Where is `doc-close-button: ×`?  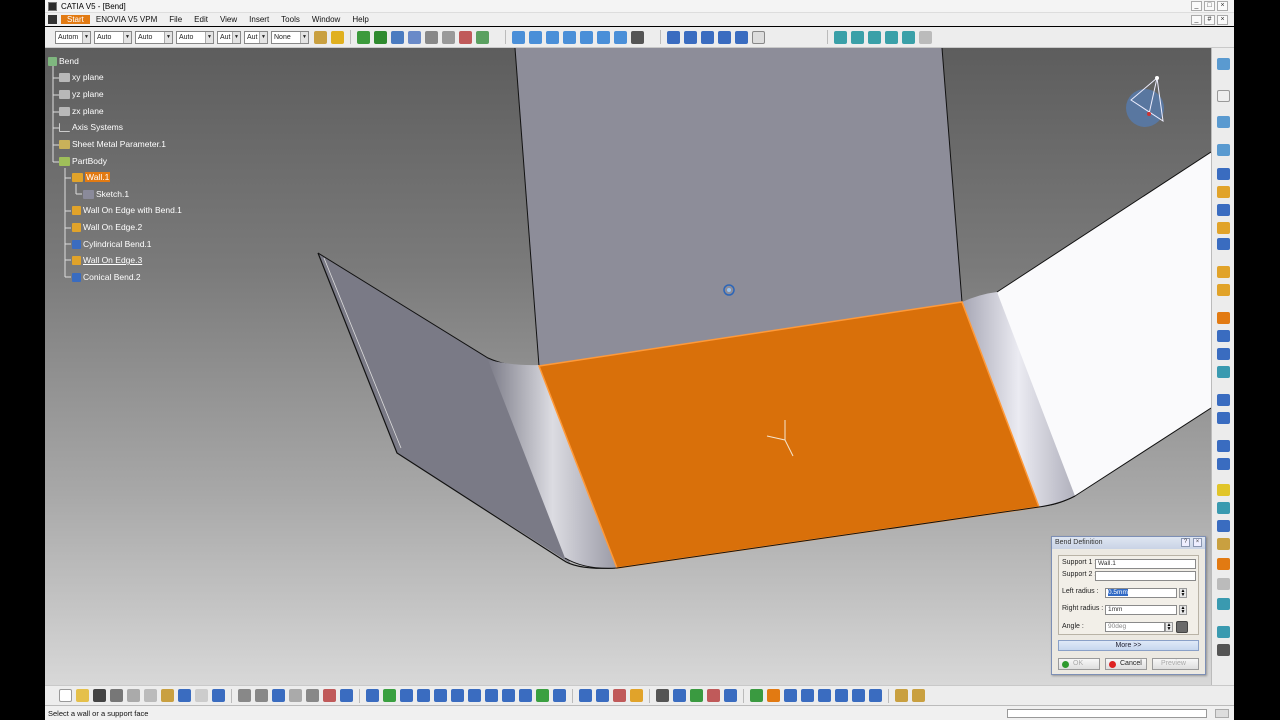
doc-close-button: × is located at coordinates (1222, 20).